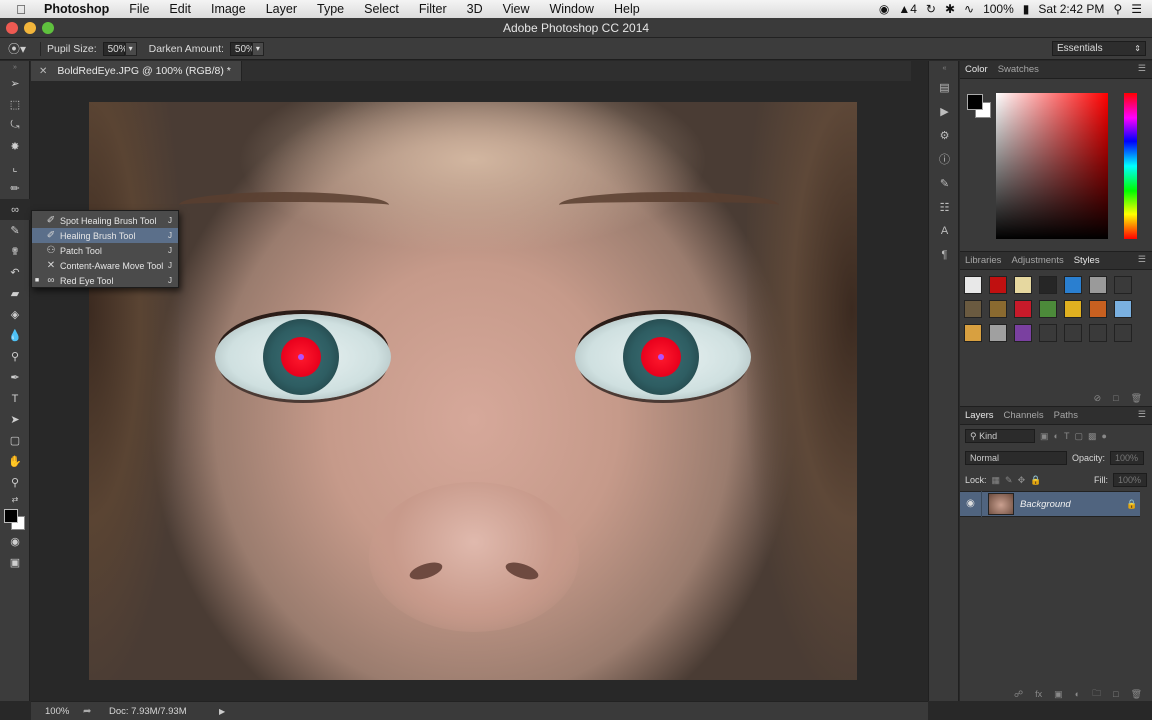  I want to click on zoom-tool-icon: ⚲, so click(15, 482).